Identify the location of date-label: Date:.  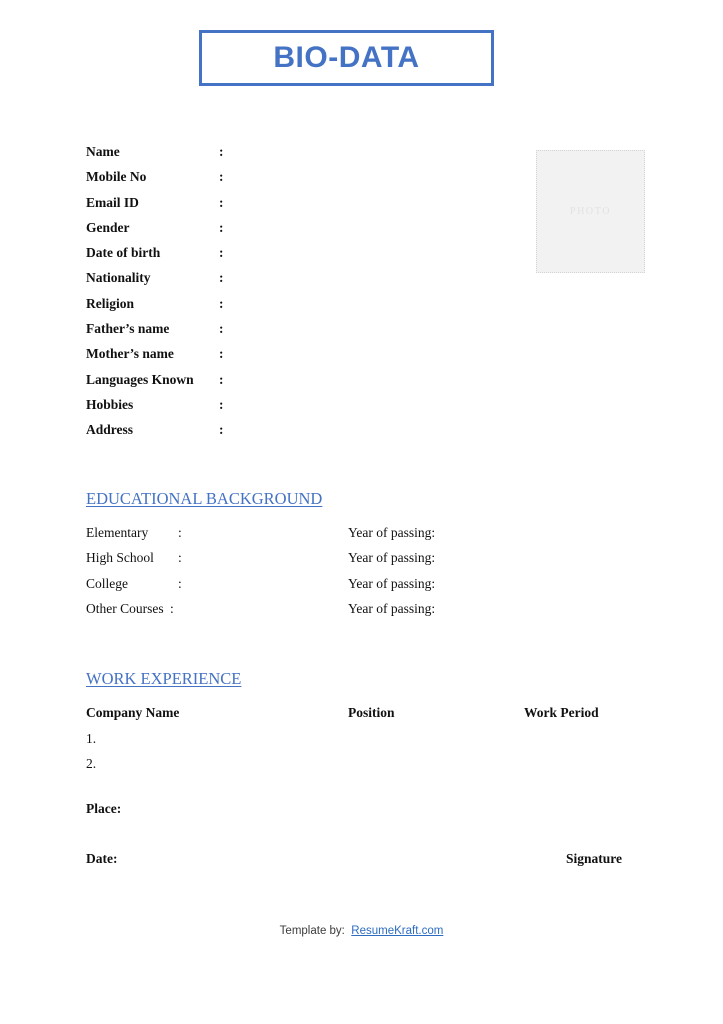
(102, 858).